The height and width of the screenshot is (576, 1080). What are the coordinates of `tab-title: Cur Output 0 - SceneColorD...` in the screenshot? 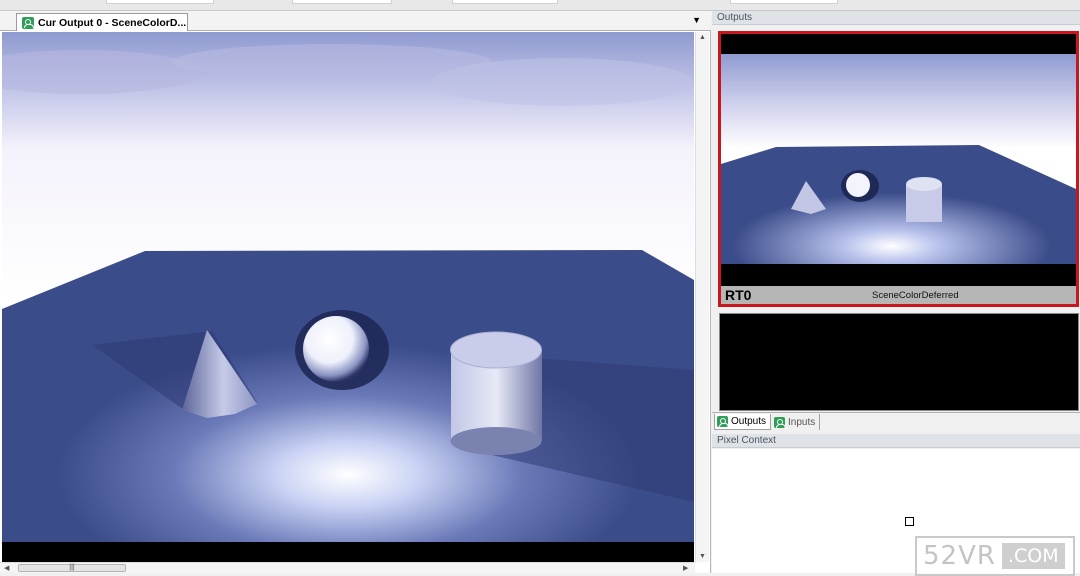 It's located at (112, 22).